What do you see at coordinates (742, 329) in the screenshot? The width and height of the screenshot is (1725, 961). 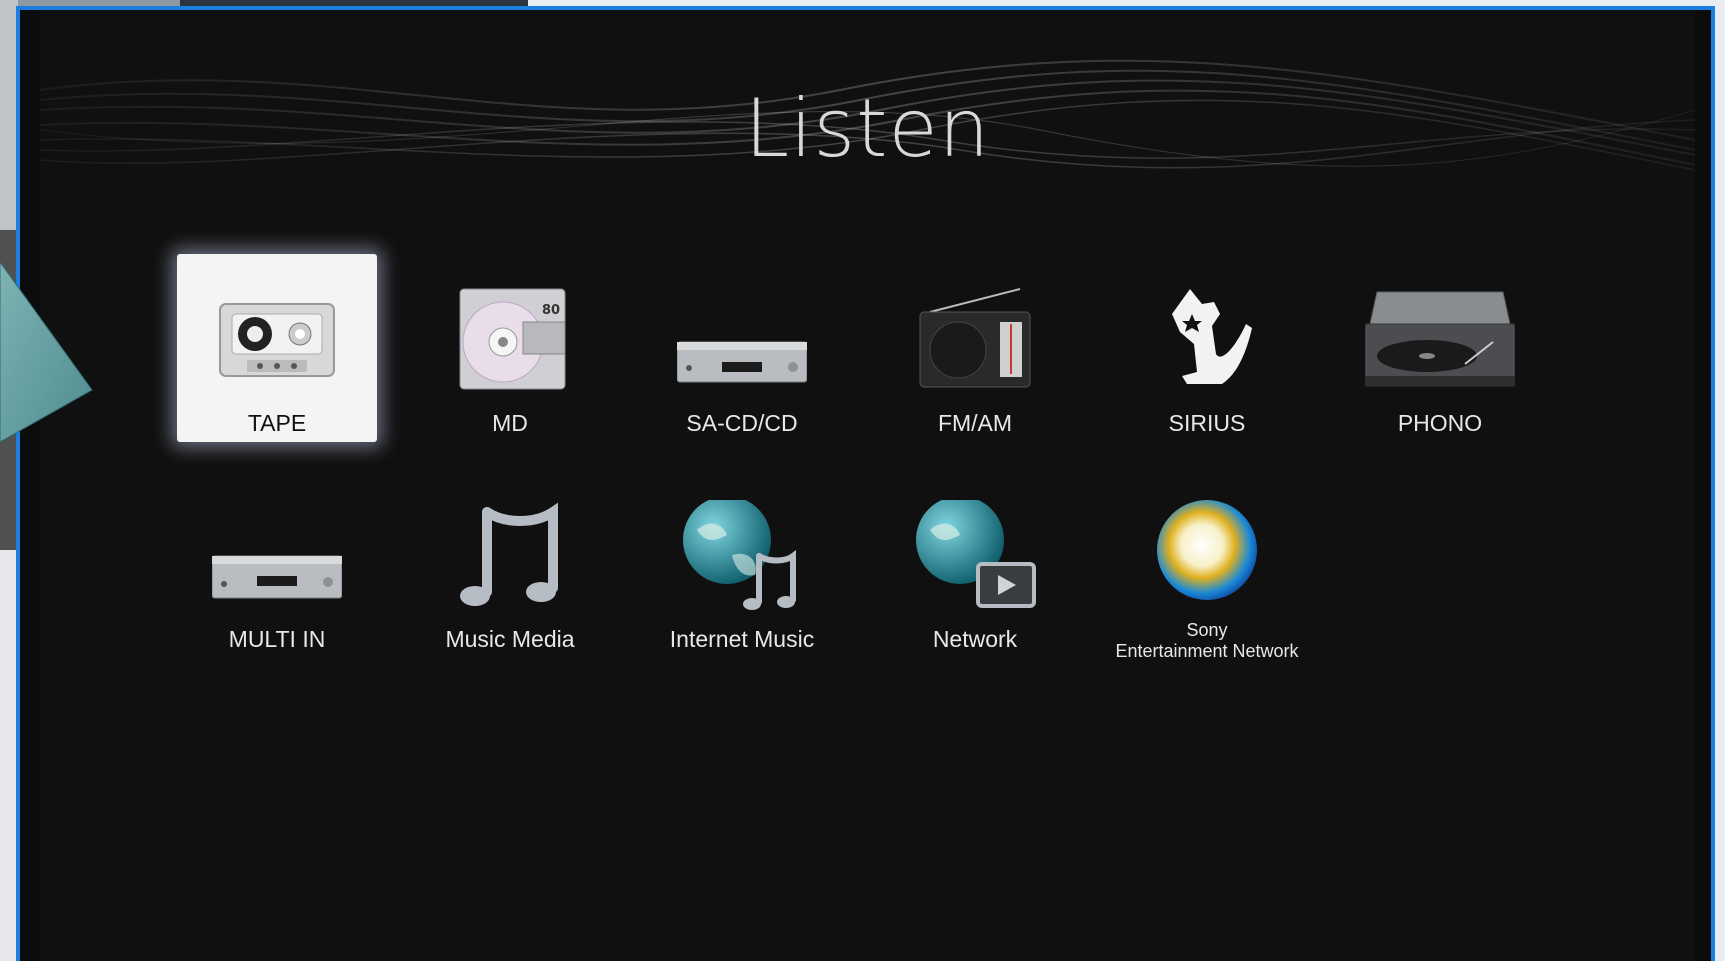 I see `cd-player-icon` at bounding box center [742, 329].